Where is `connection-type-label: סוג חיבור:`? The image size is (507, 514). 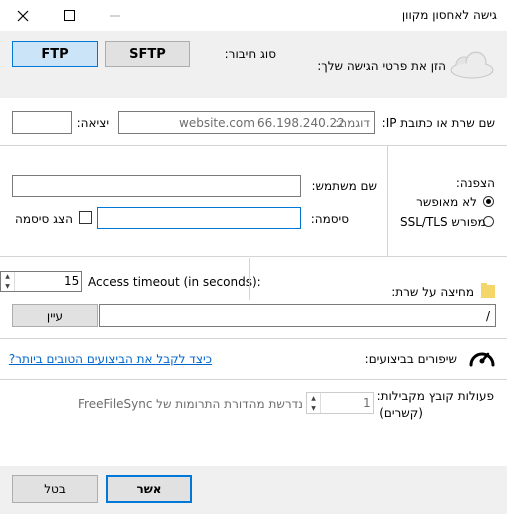 connection-type-label: סוג חיבור: is located at coordinates (250, 54).